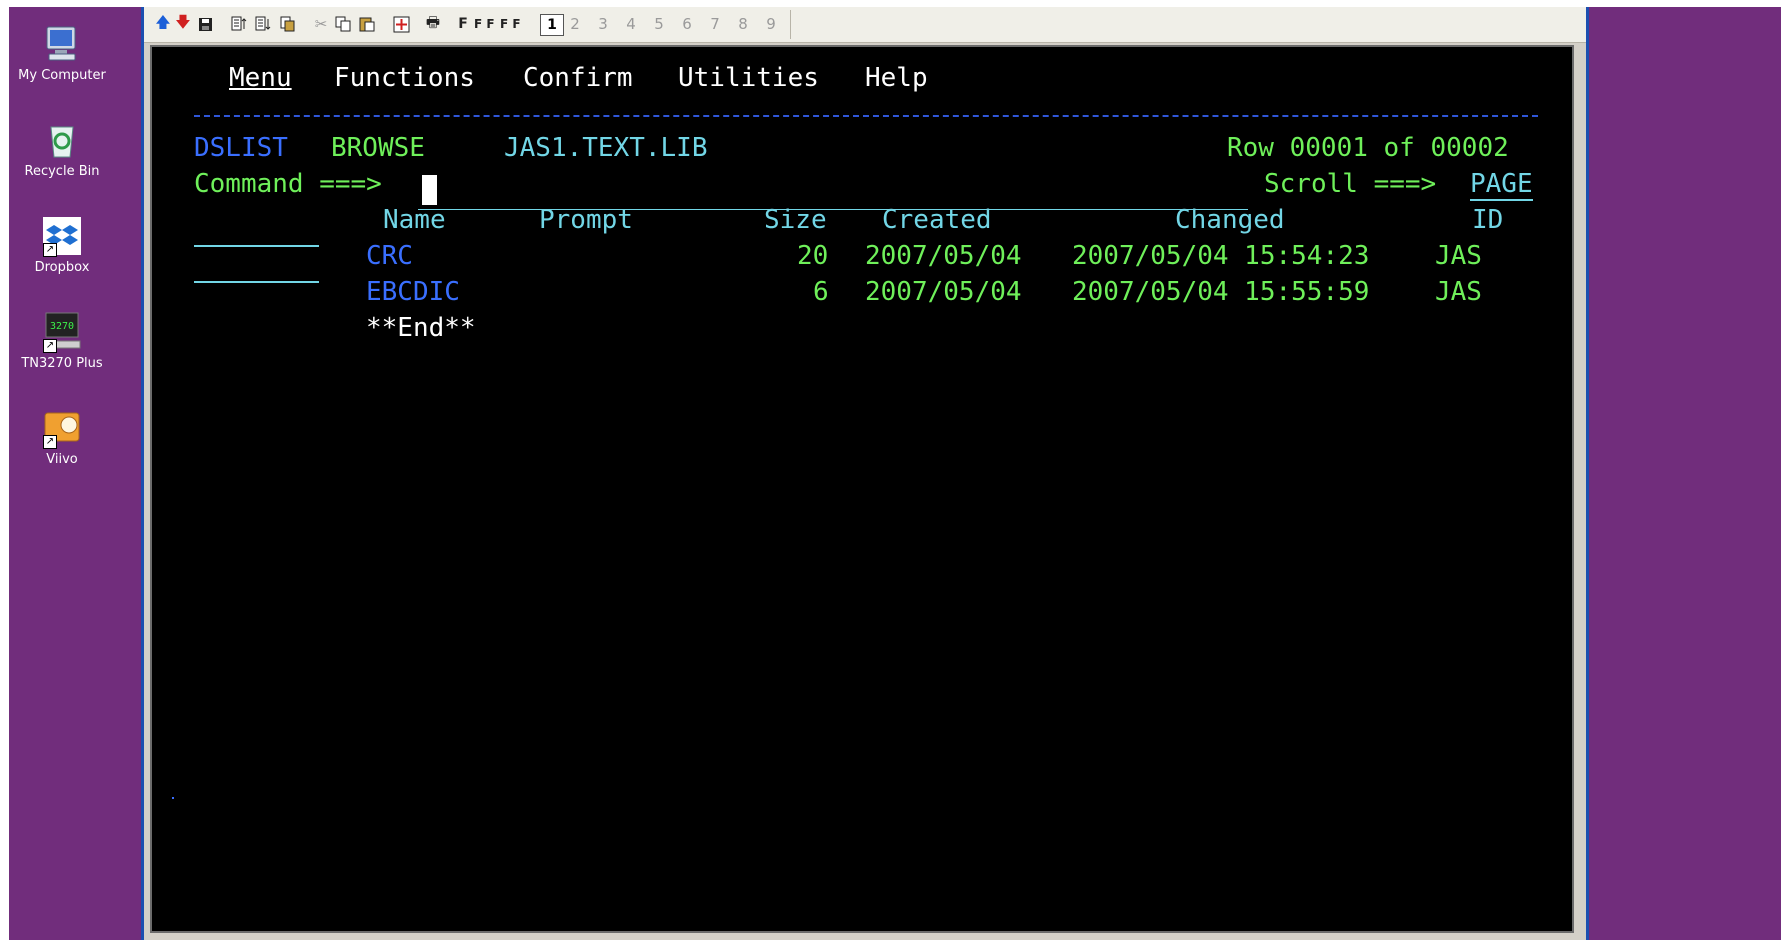 The width and height of the screenshot is (1781, 940). Describe the element at coordinates (896, 78) in the screenshot. I see `menu-item-help: Help` at that location.